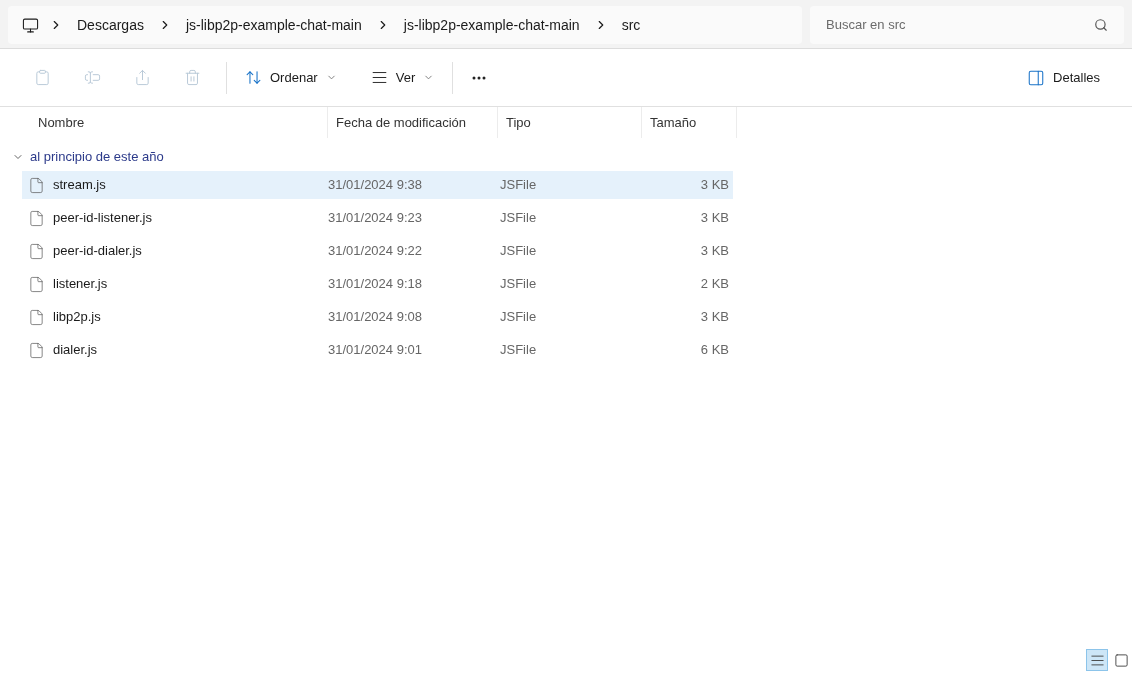 Image resolution: width=1132 pixels, height=673 pixels. I want to click on panel-icon, so click(1036, 77).